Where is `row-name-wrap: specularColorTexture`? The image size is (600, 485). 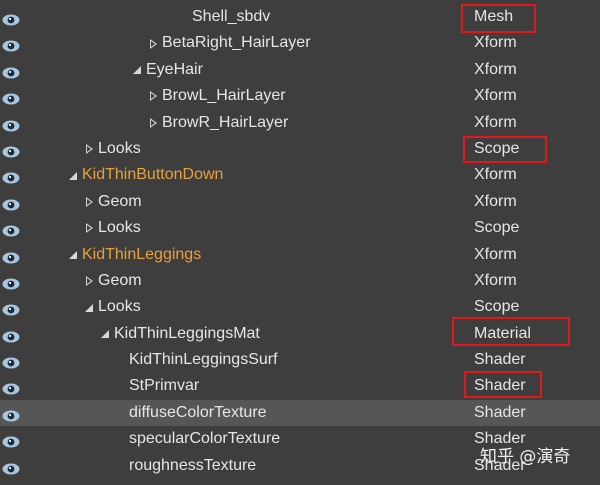
row-name-wrap: specularColorTexture is located at coordinates (204, 439).